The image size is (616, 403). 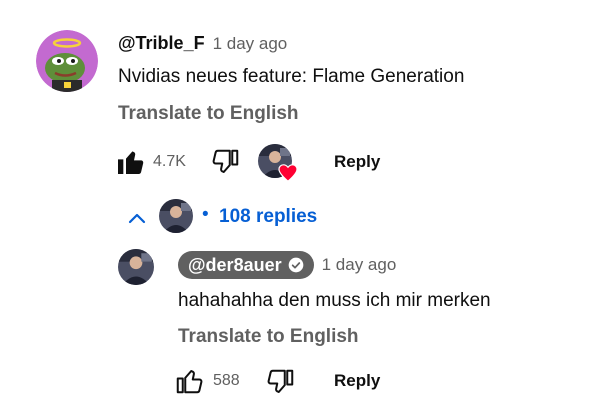 I want to click on reply-dislike-button, so click(x=281, y=382).